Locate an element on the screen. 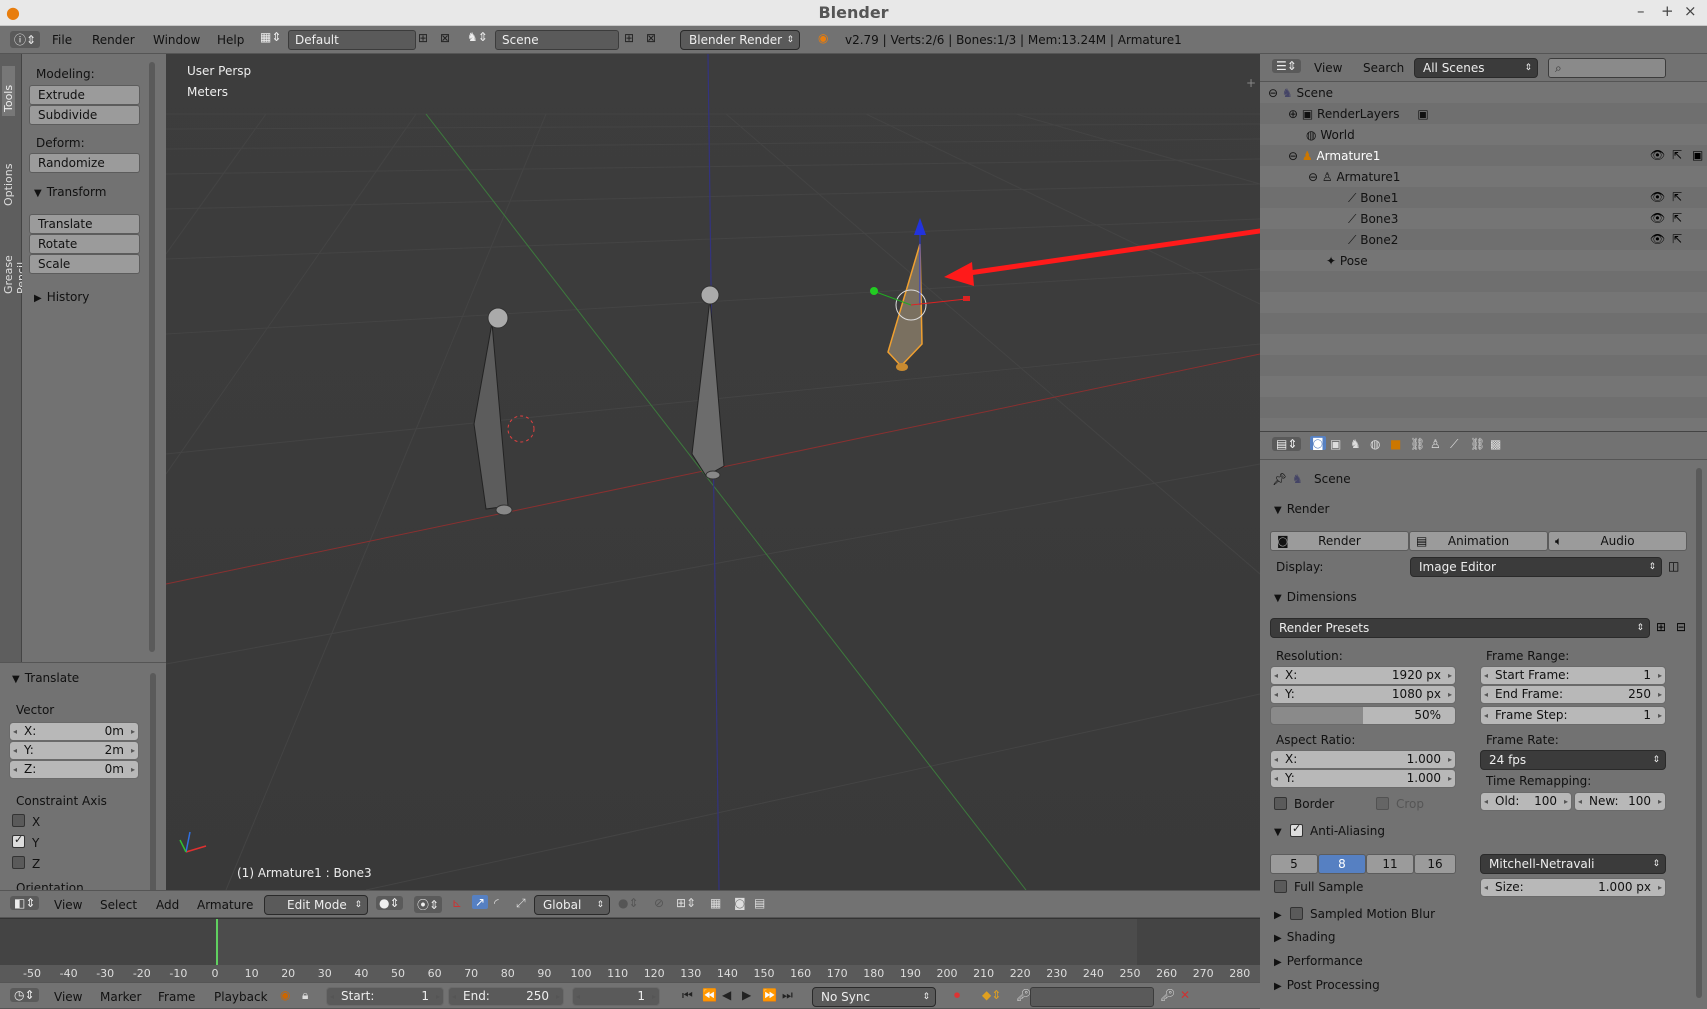 The width and height of the screenshot is (1707, 1009). menu-armature: Armature is located at coordinates (225, 905).